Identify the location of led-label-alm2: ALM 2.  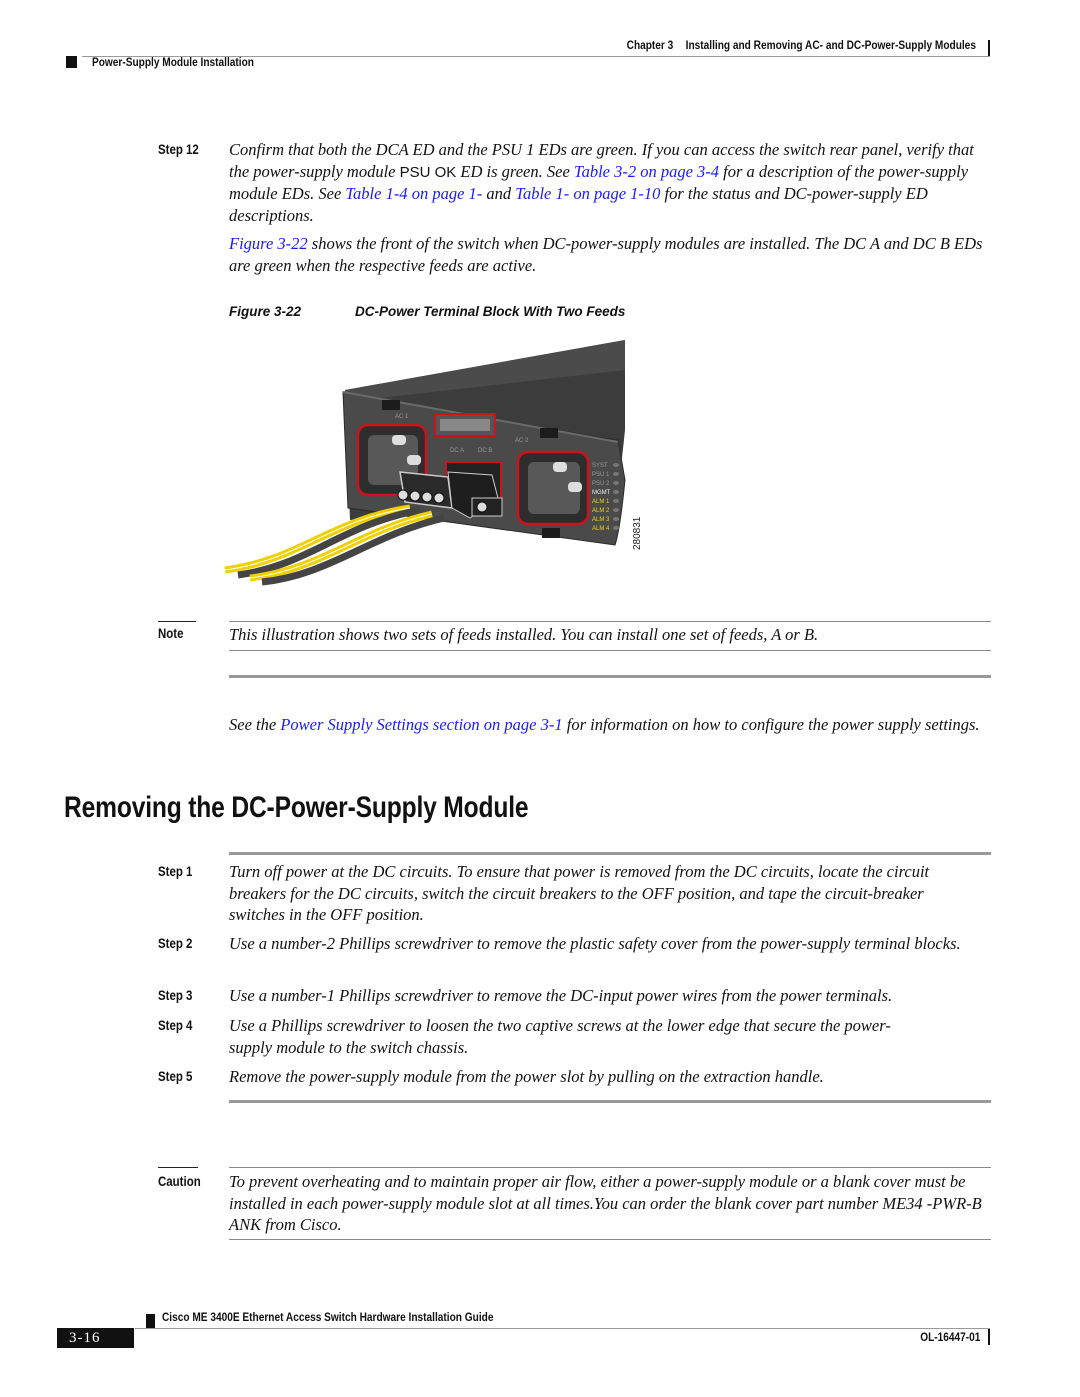
(601, 511).